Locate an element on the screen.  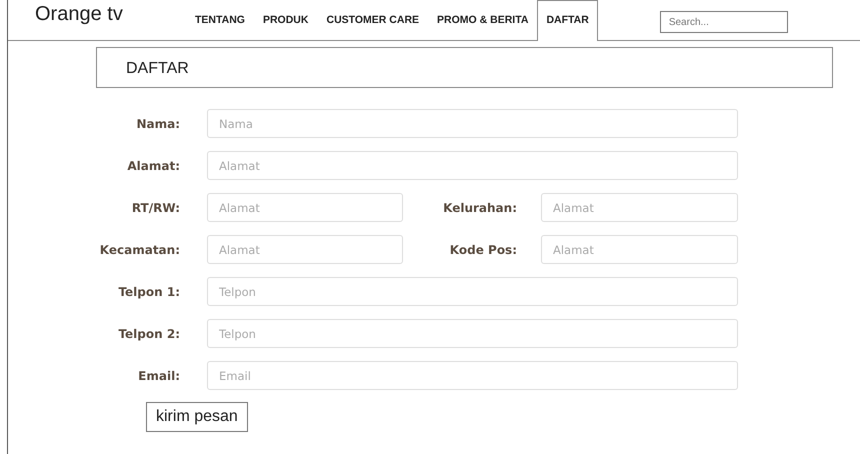
field-label: Email: is located at coordinates (159, 376).